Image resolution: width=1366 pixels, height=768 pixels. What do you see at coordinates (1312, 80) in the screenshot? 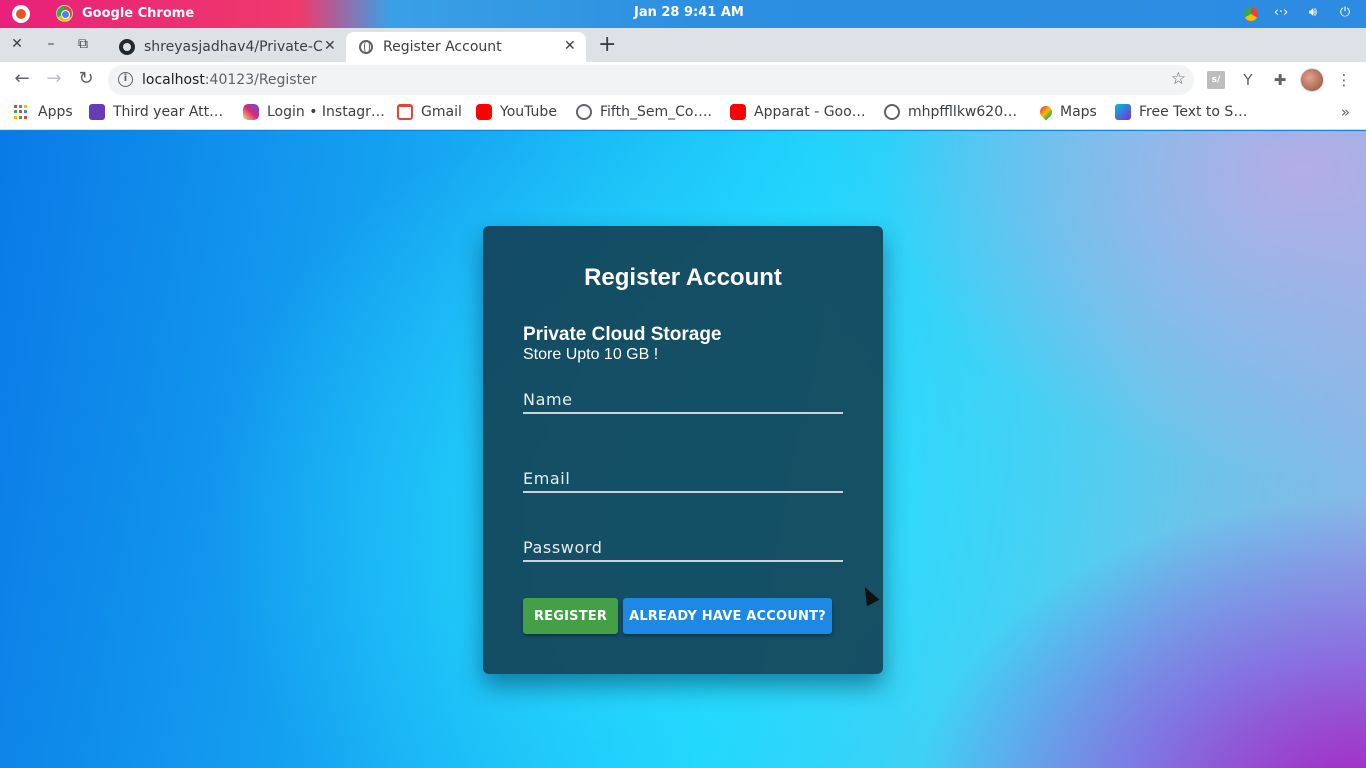
I see `profile-avatar` at bounding box center [1312, 80].